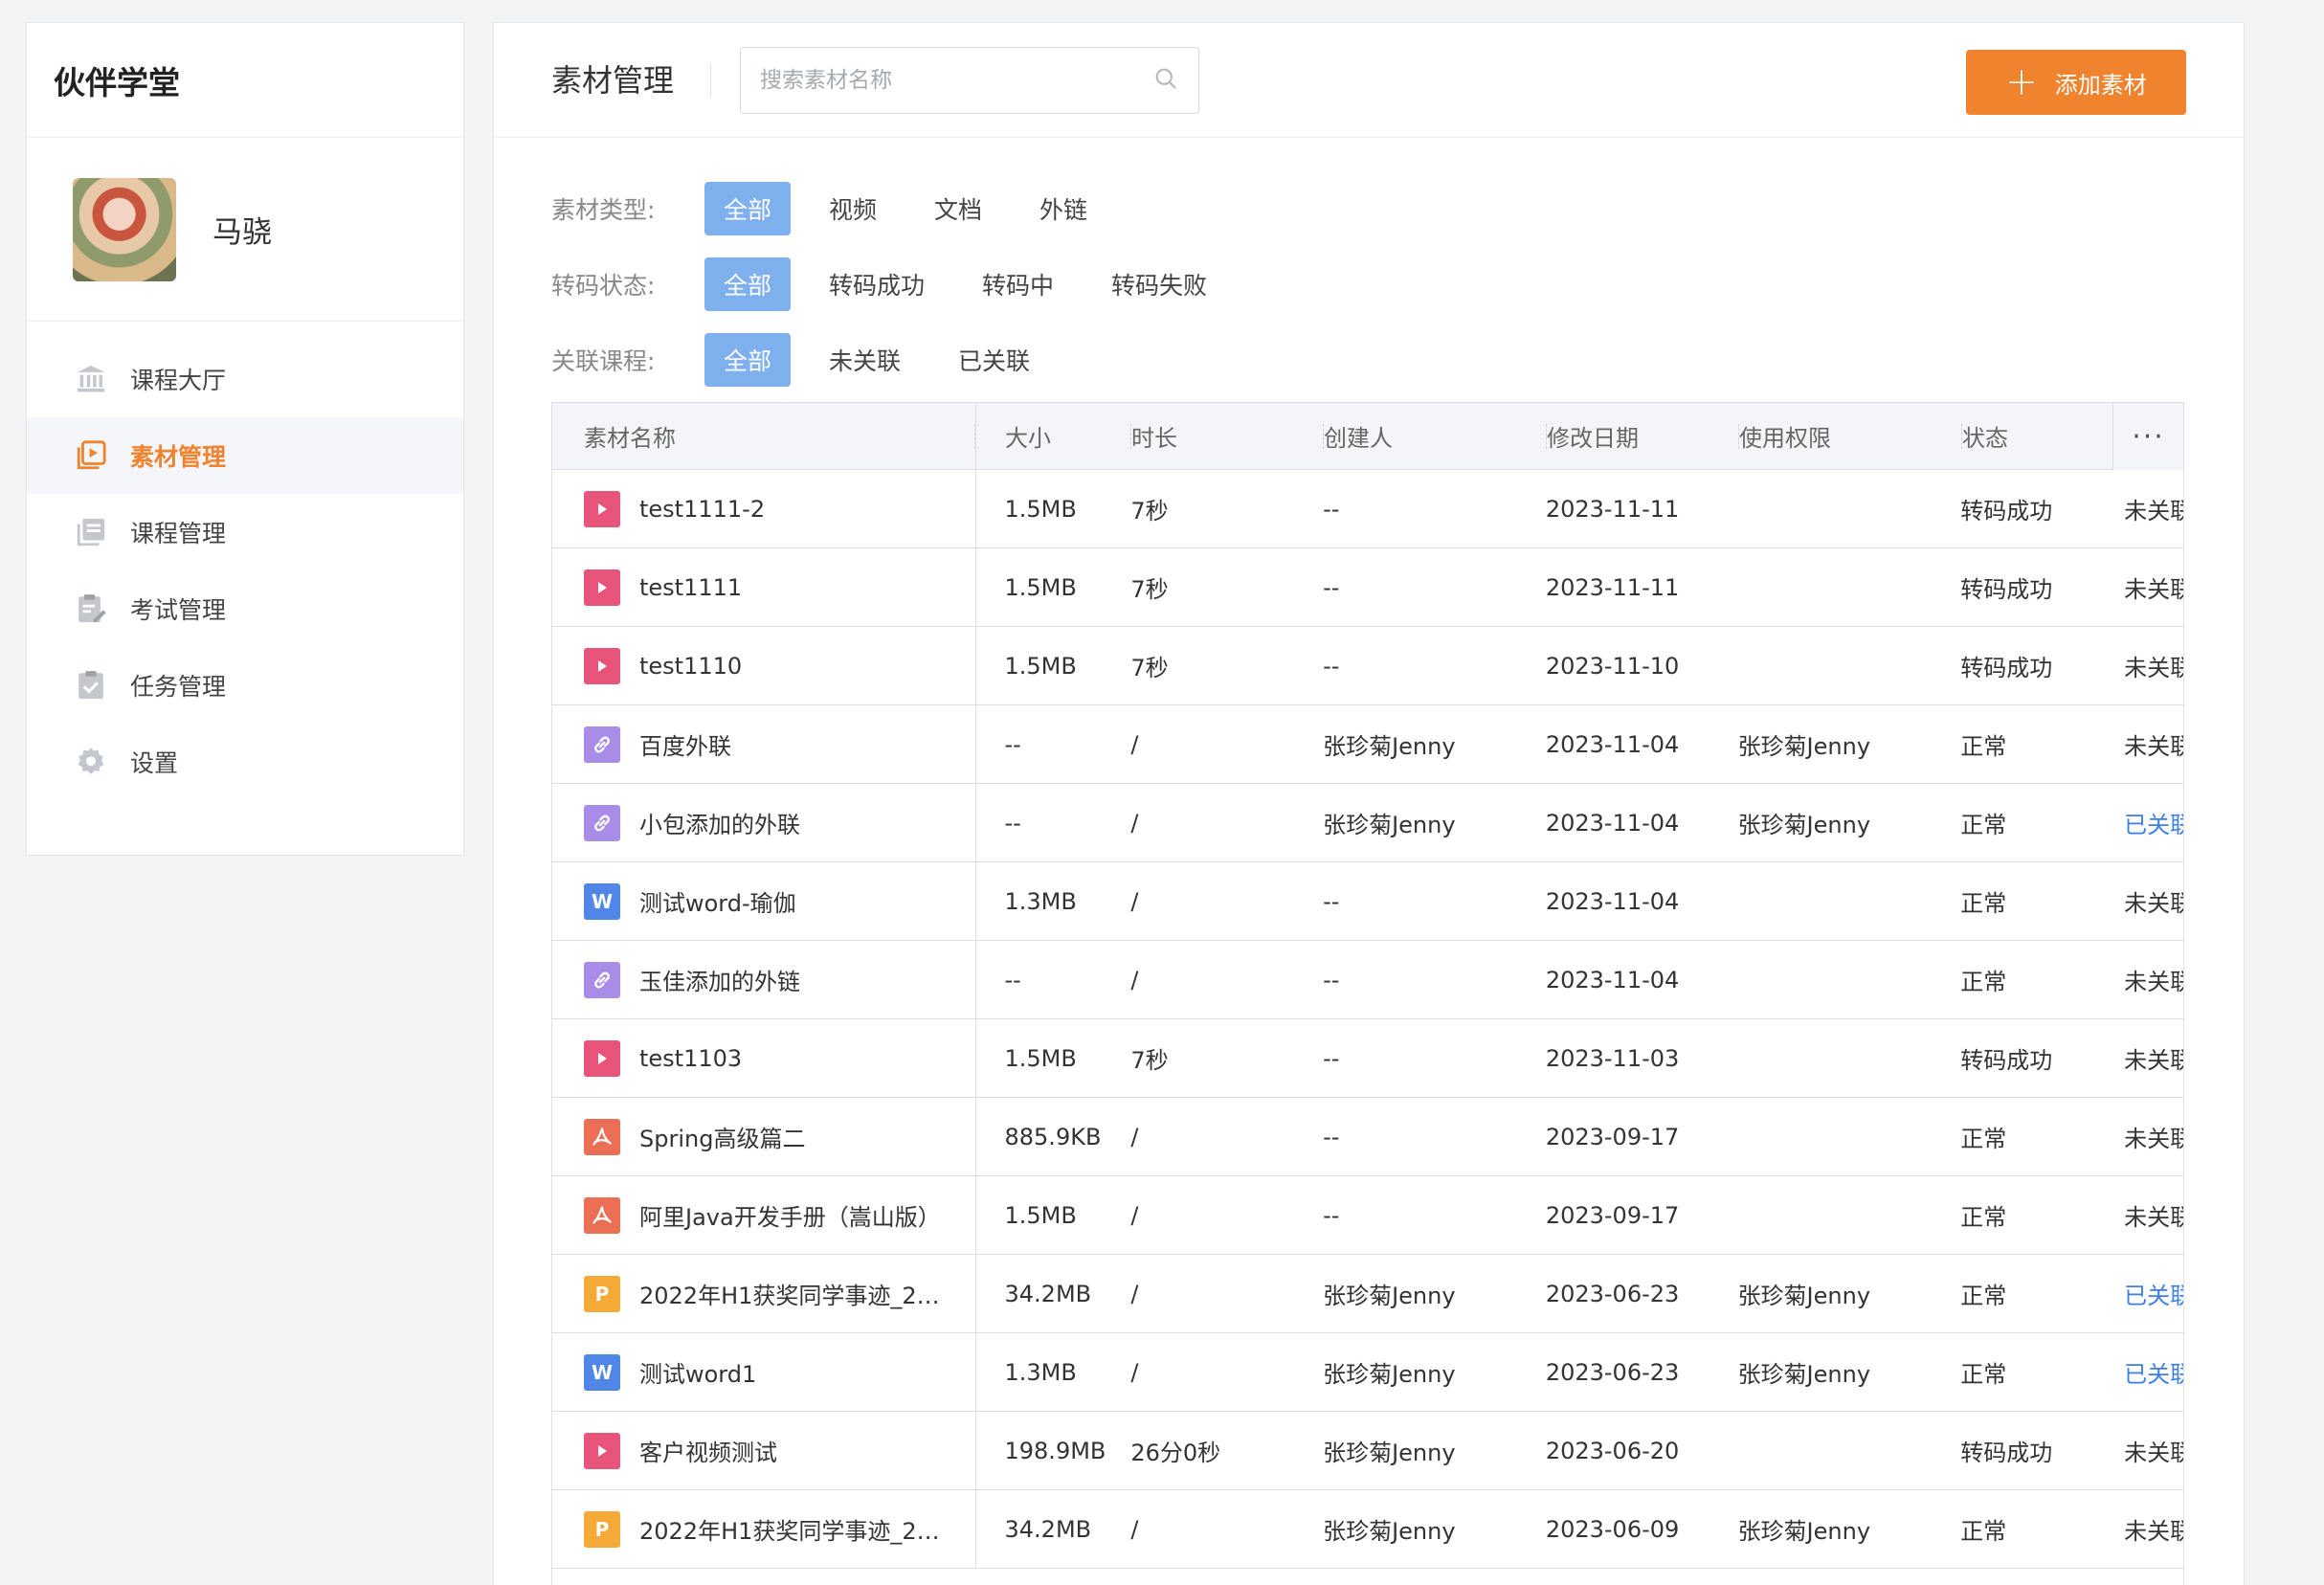  Describe the element at coordinates (2076, 82) in the screenshot. I see `add-material-button: + 添加素材` at that location.